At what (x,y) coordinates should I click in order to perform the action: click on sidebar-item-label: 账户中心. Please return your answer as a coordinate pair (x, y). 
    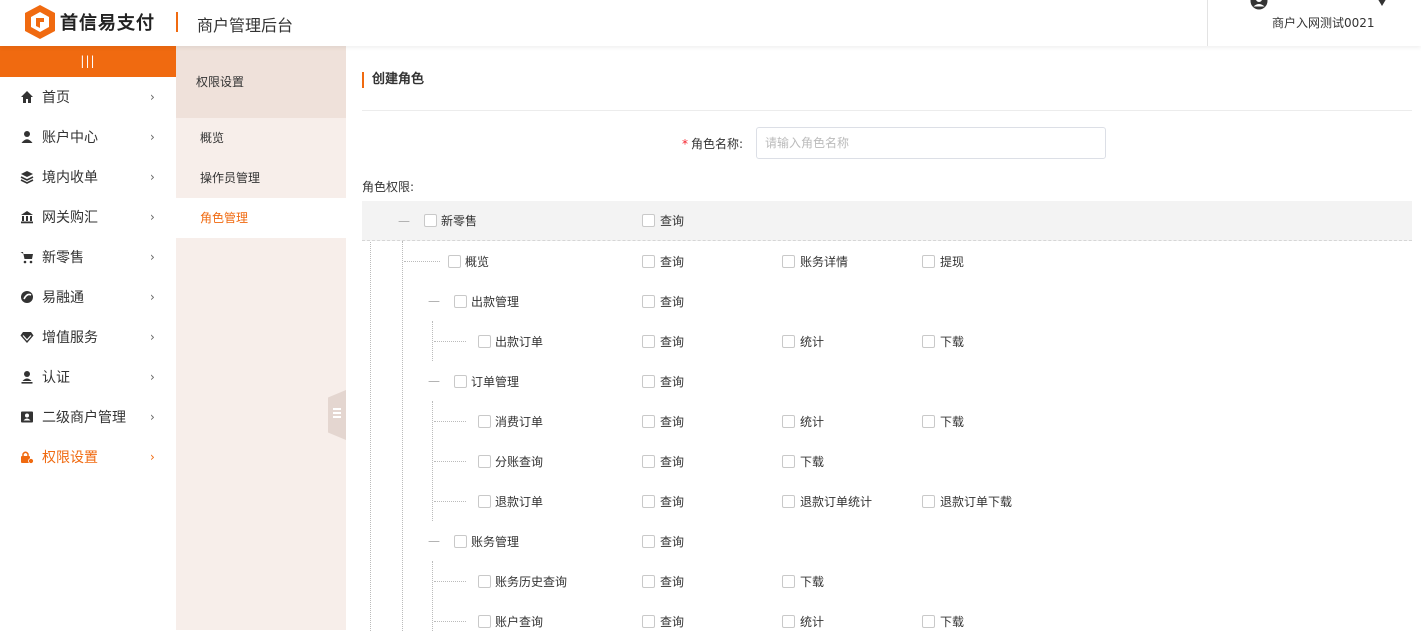
    Looking at the image, I should click on (70, 138).